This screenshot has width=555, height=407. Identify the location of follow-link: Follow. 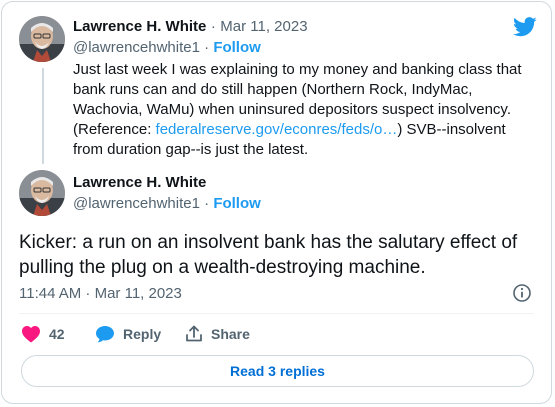
(237, 47).